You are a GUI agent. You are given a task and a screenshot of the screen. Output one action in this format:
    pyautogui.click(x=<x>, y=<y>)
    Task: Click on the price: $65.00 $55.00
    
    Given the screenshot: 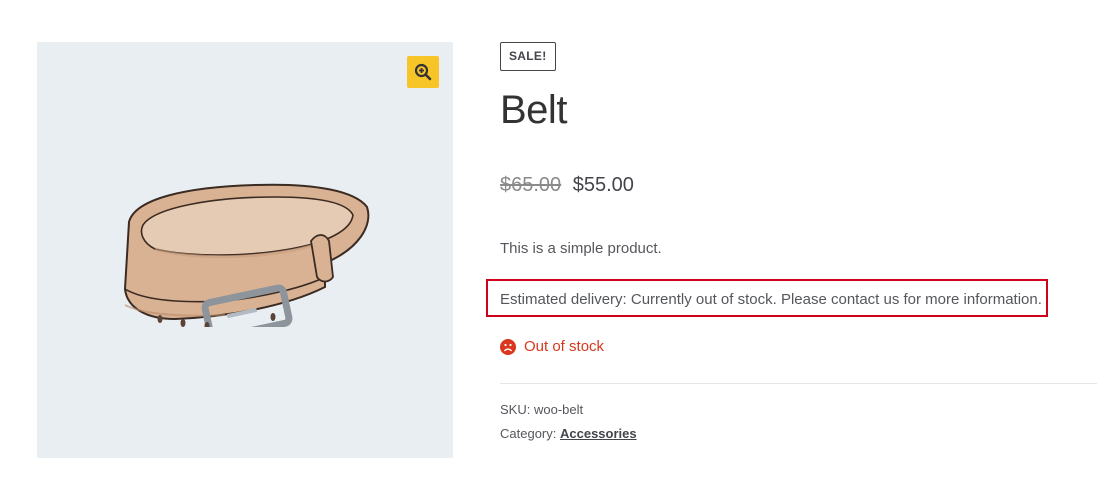 What is the action you would take?
    pyautogui.click(x=567, y=185)
    